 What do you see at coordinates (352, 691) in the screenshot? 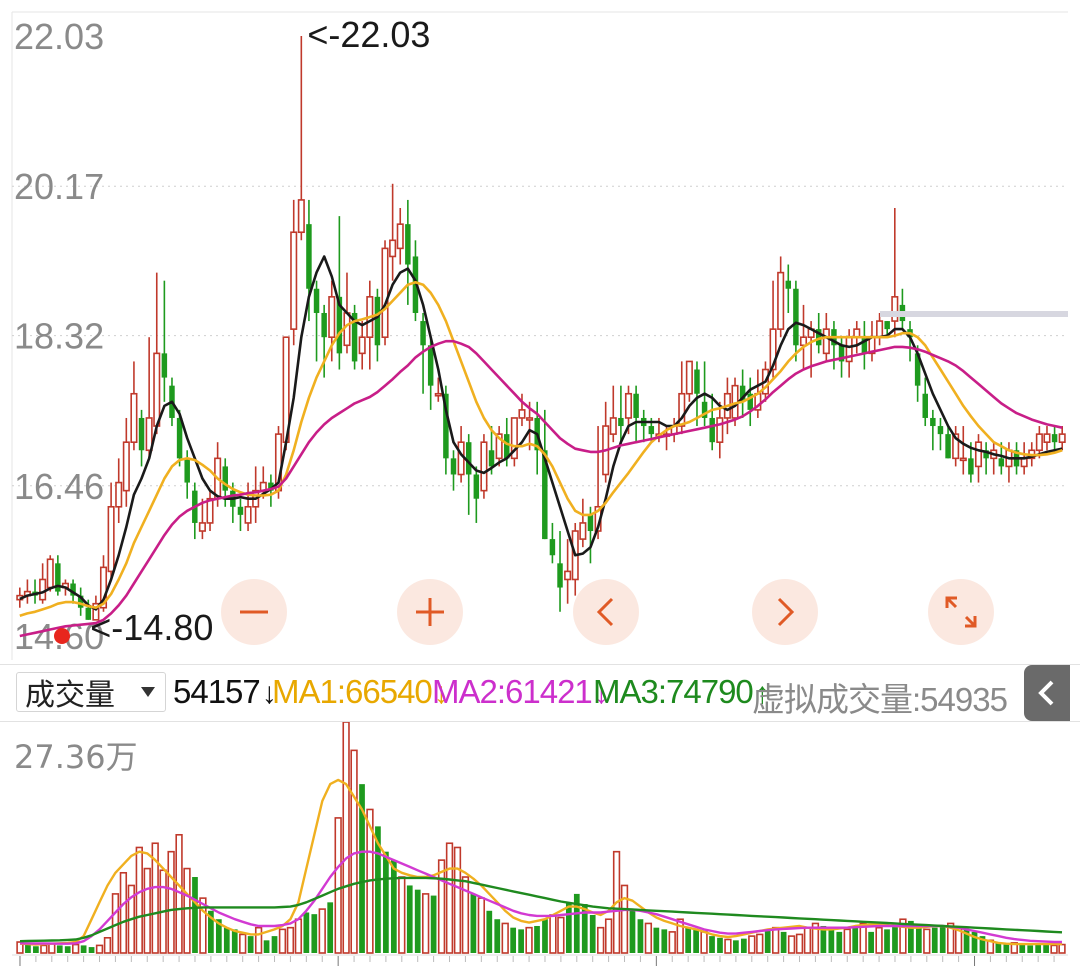
I see `volume-ma1-value: MA1:66540` at bounding box center [352, 691].